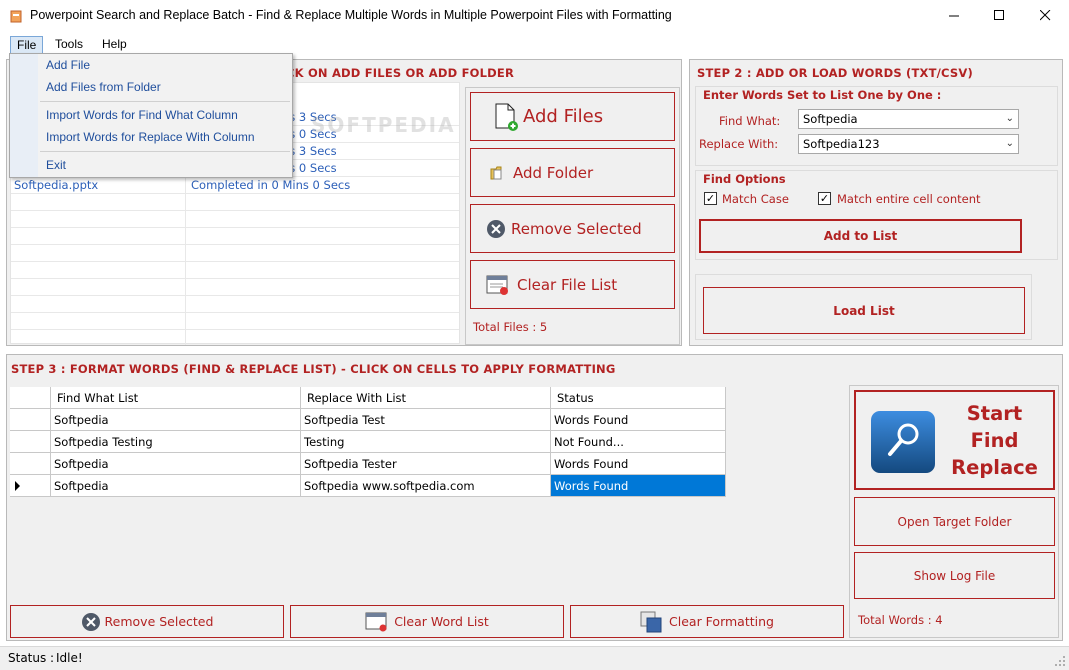 This screenshot has width=1069, height=670. I want to click on match-case-checkbox: ✓, so click(710, 198).